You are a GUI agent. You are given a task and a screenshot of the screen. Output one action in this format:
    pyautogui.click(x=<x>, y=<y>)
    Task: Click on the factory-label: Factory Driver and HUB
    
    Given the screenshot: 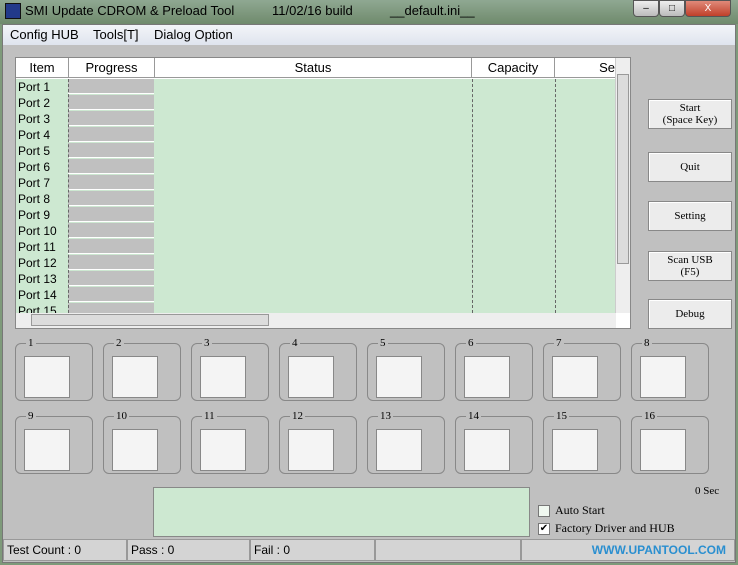 What is the action you would take?
    pyautogui.click(x=615, y=528)
    